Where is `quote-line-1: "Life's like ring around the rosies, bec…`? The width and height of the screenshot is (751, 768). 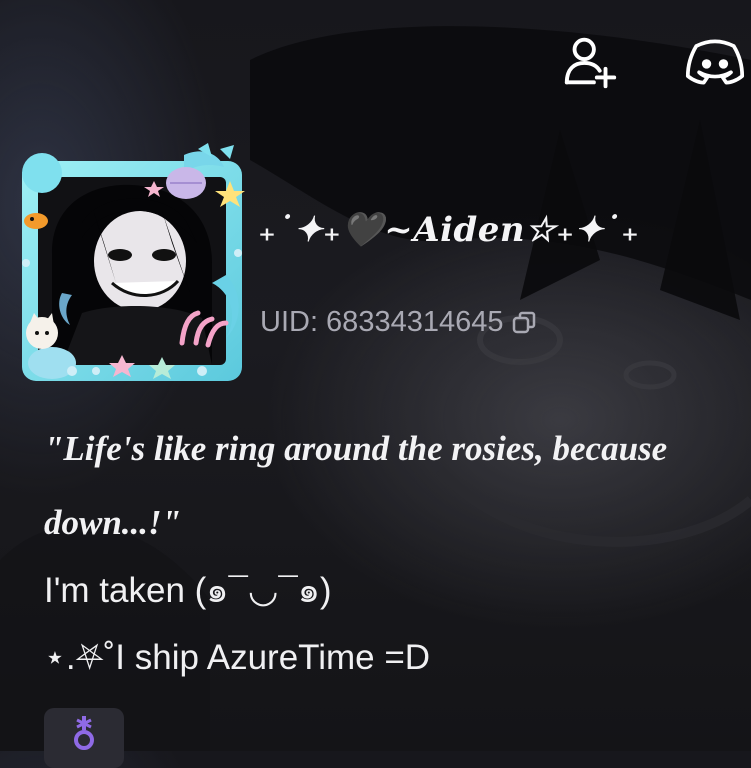 quote-line-1: "Life's like ring around the rosies, bec… is located at coordinates (356, 448).